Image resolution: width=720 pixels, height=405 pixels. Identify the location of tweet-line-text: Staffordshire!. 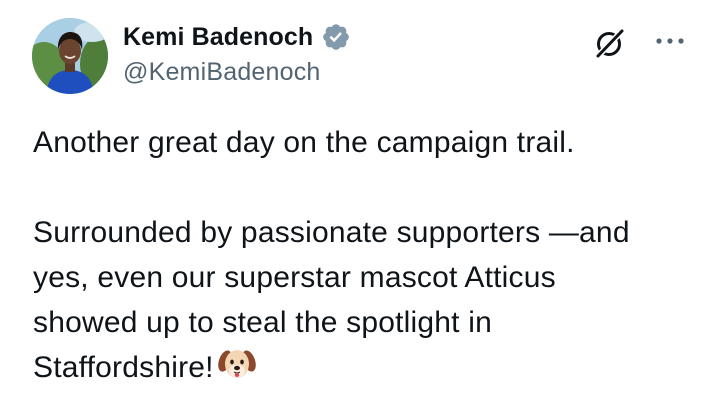
(123, 367).